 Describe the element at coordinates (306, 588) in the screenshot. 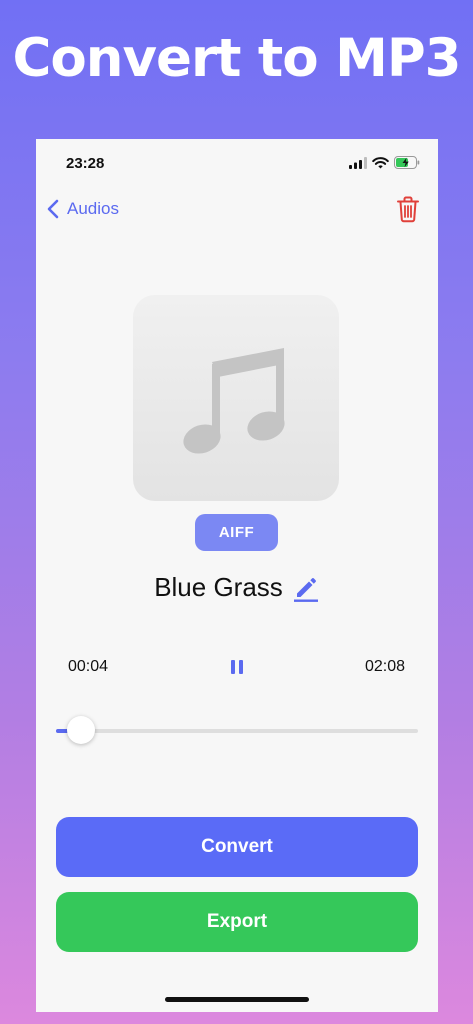

I see `pencil-icon` at that location.